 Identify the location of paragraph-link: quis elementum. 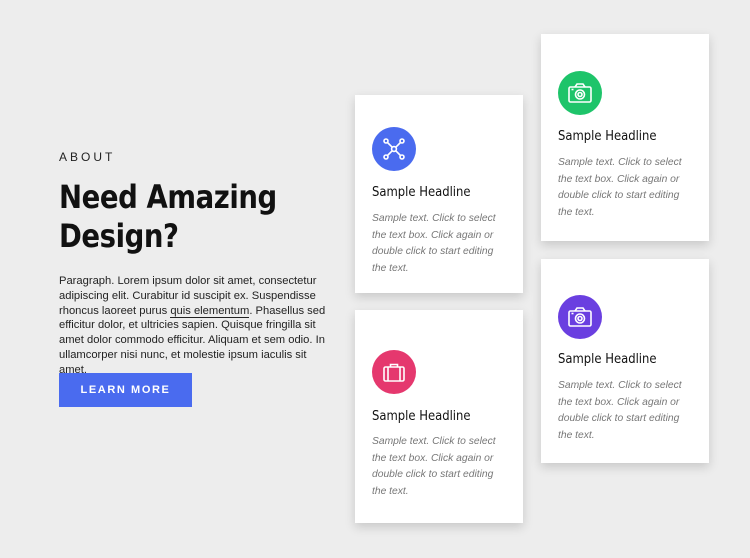
(210, 311).